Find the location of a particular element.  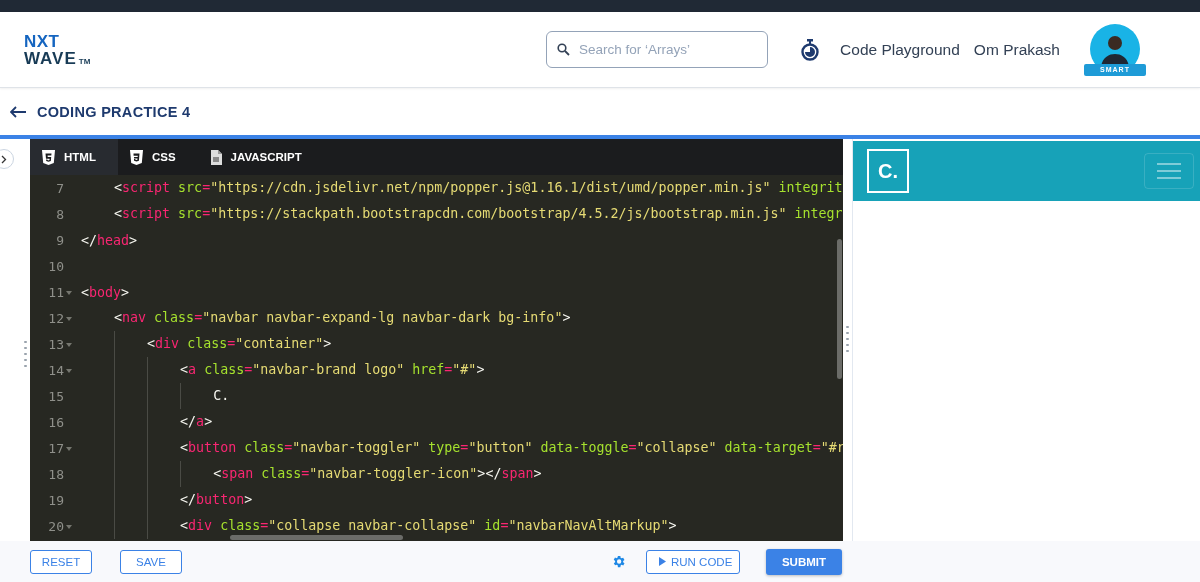

line-number: 16 is located at coordinates (55, 422).